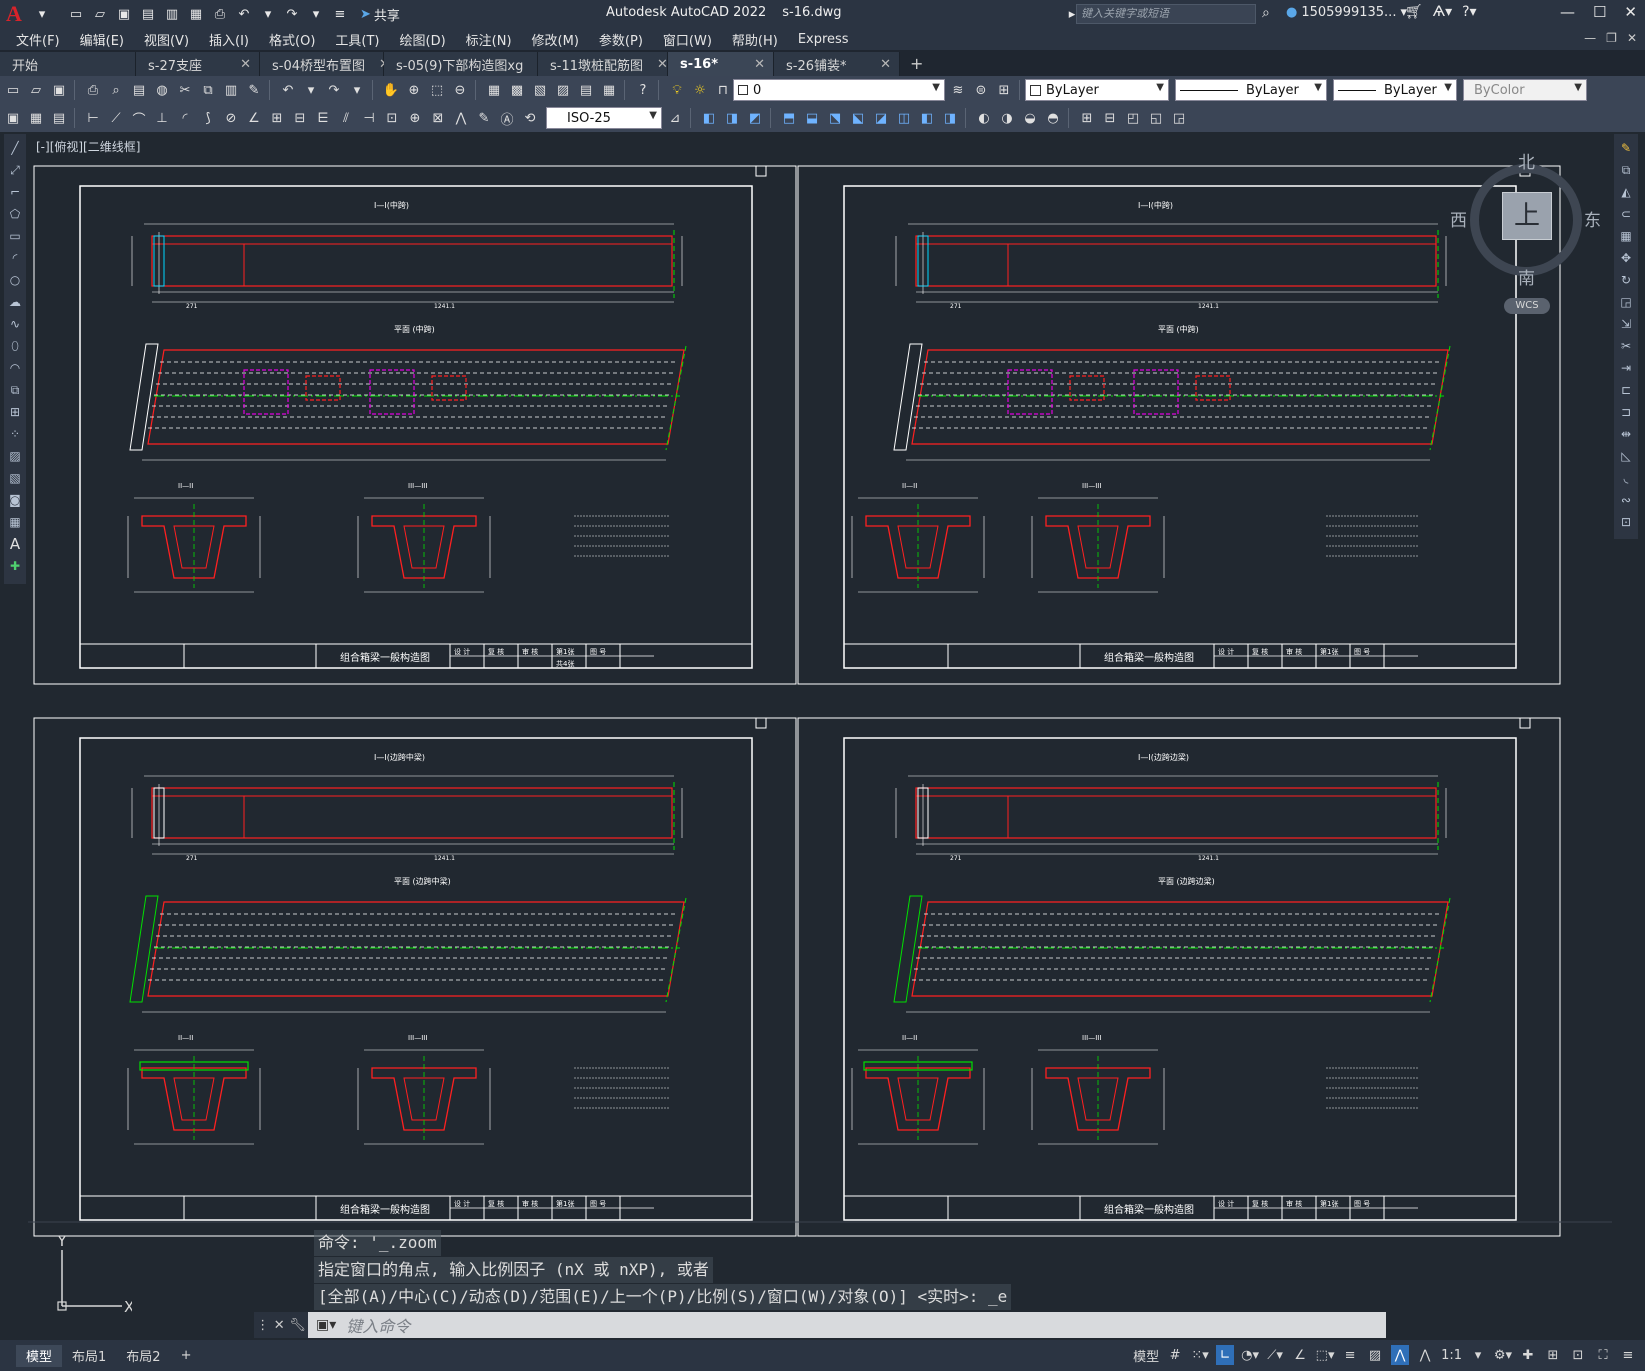  What do you see at coordinates (1004, 90) in the screenshot?
I see `layer-previous-icon: ⊞` at bounding box center [1004, 90].